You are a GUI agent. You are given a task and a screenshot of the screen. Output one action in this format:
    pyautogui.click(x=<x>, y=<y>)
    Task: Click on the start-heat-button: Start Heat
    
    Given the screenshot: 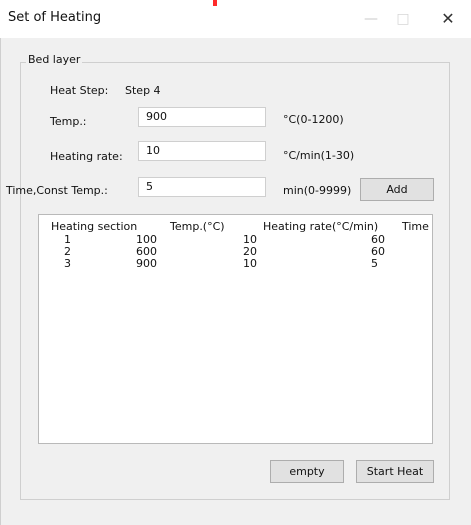 What is the action you would take?
    pyautogui.click(x=395, y=471)
    